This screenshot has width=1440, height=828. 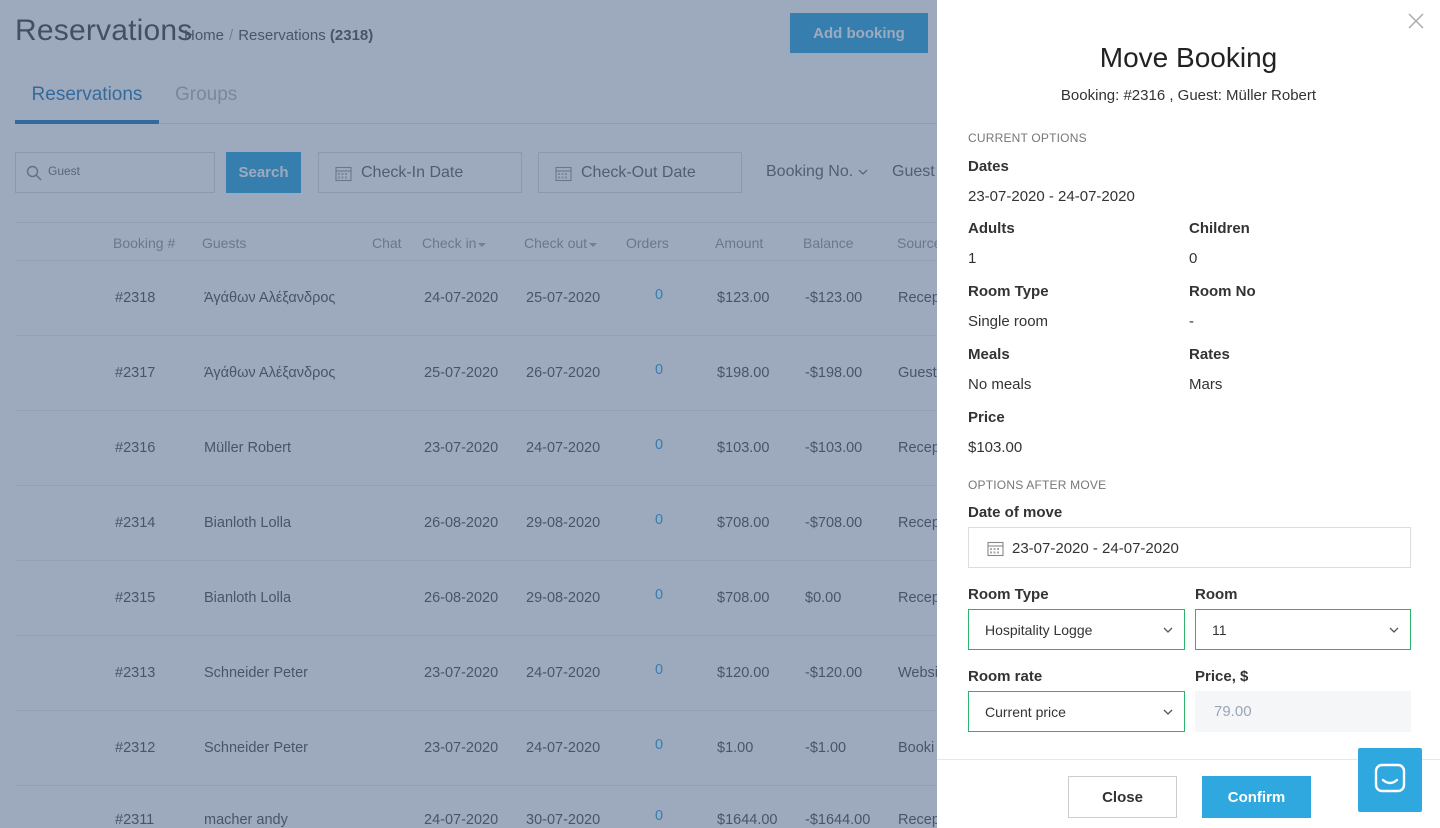 I want to click on room-no-value: -, so click(x=1191, y=321).